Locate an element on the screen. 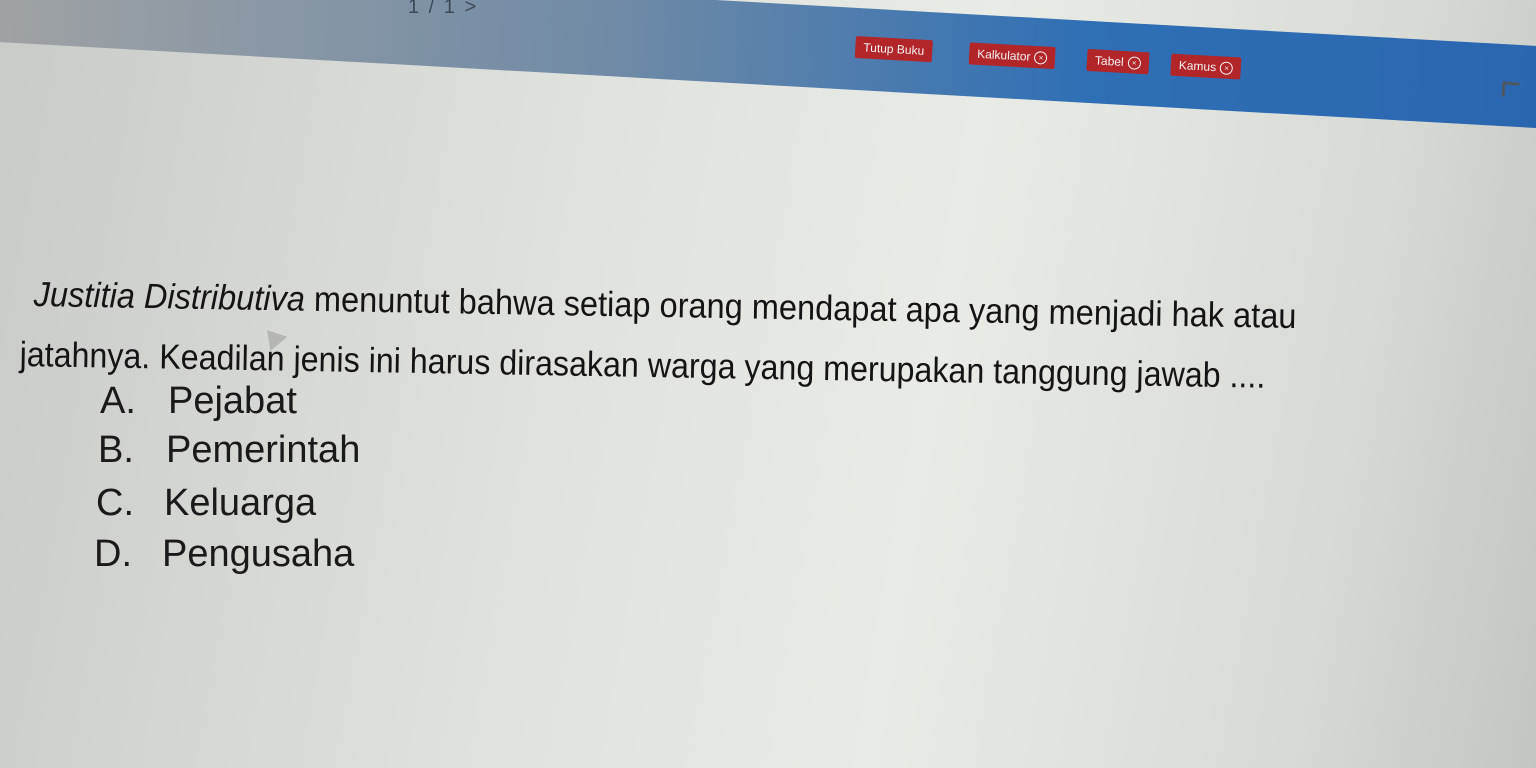 This screenshot has height=768, width=1536. table-button: Tabel × is located at coordinates (1118, 61).